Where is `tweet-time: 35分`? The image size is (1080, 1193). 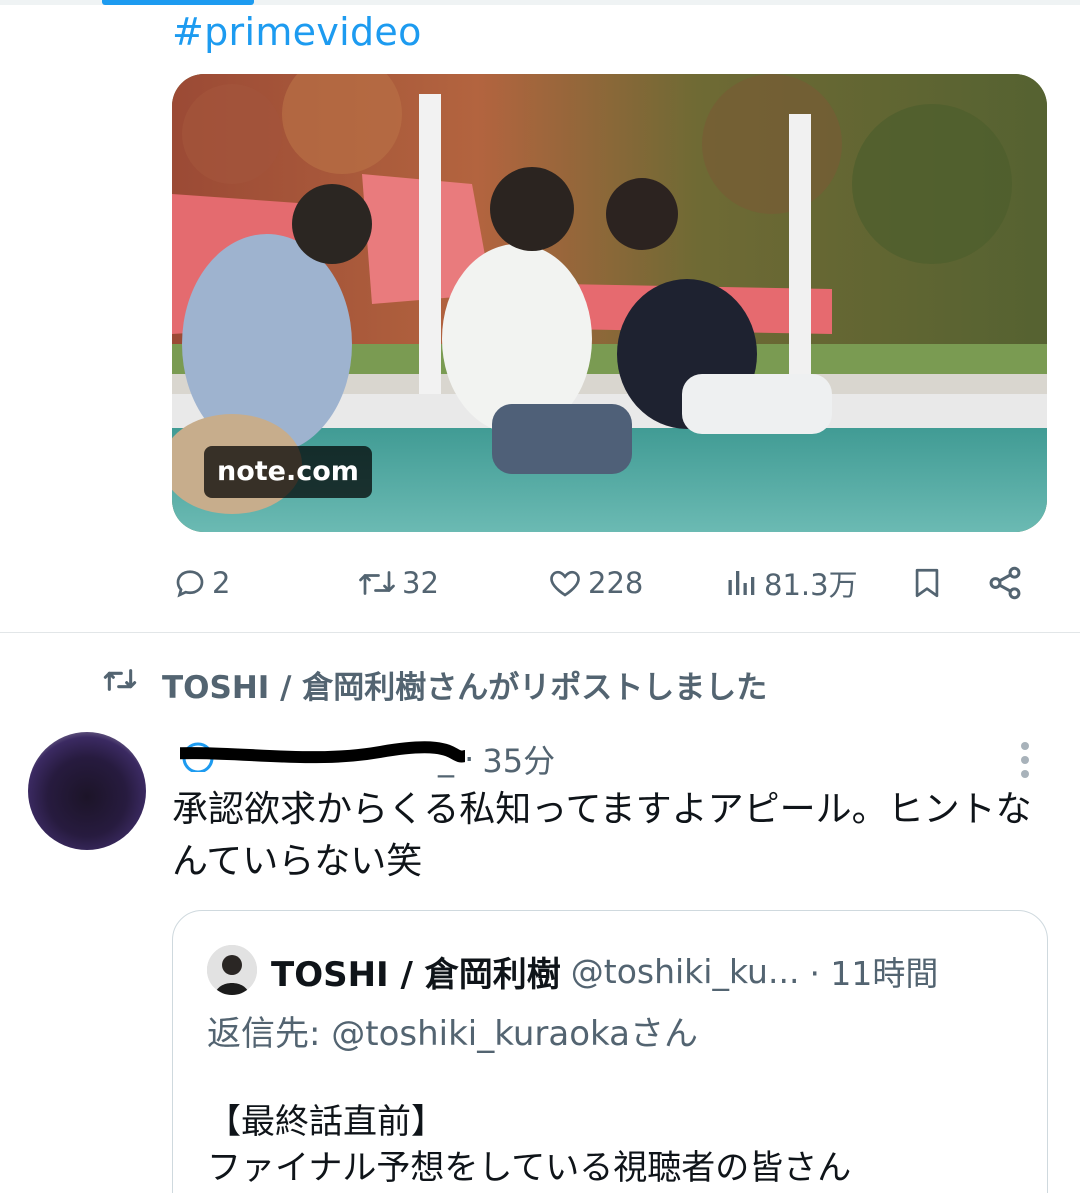 tweet-time: 35分 is located at coordinates (518, 759).